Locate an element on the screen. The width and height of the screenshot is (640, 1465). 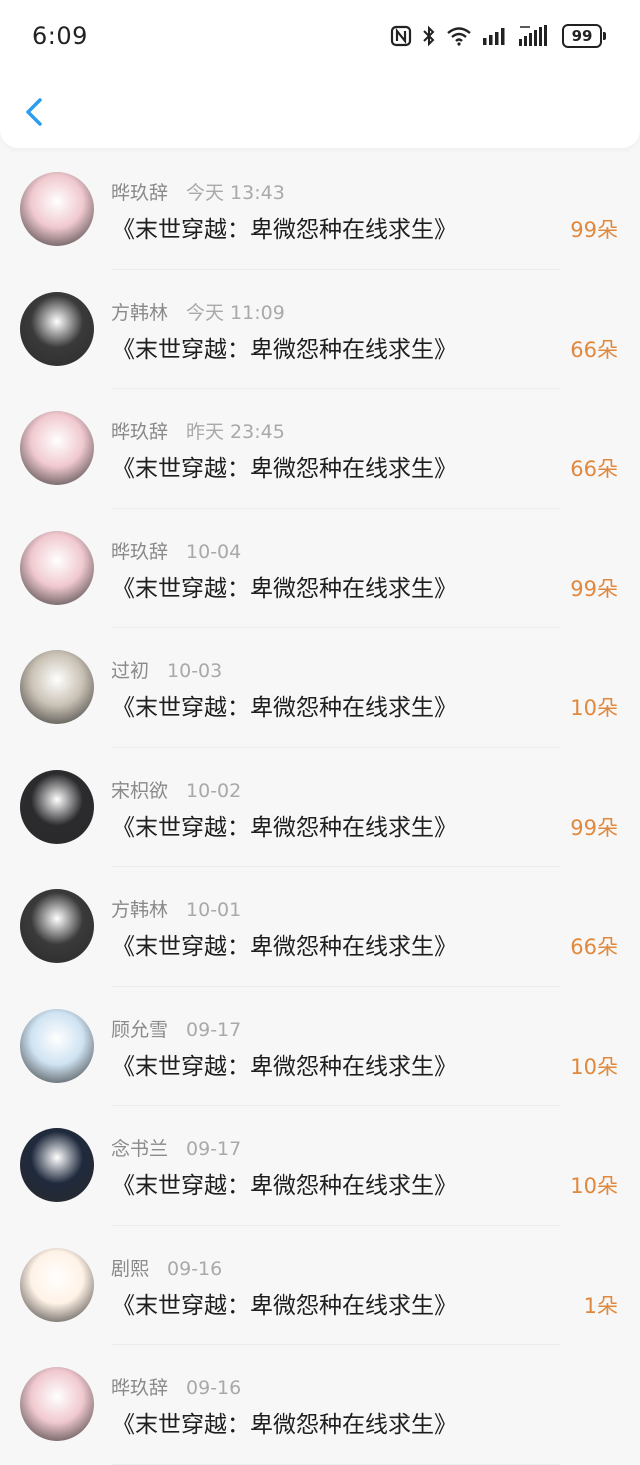
sender-name-text: 念书兰 is located at coordinates (140, 1149).